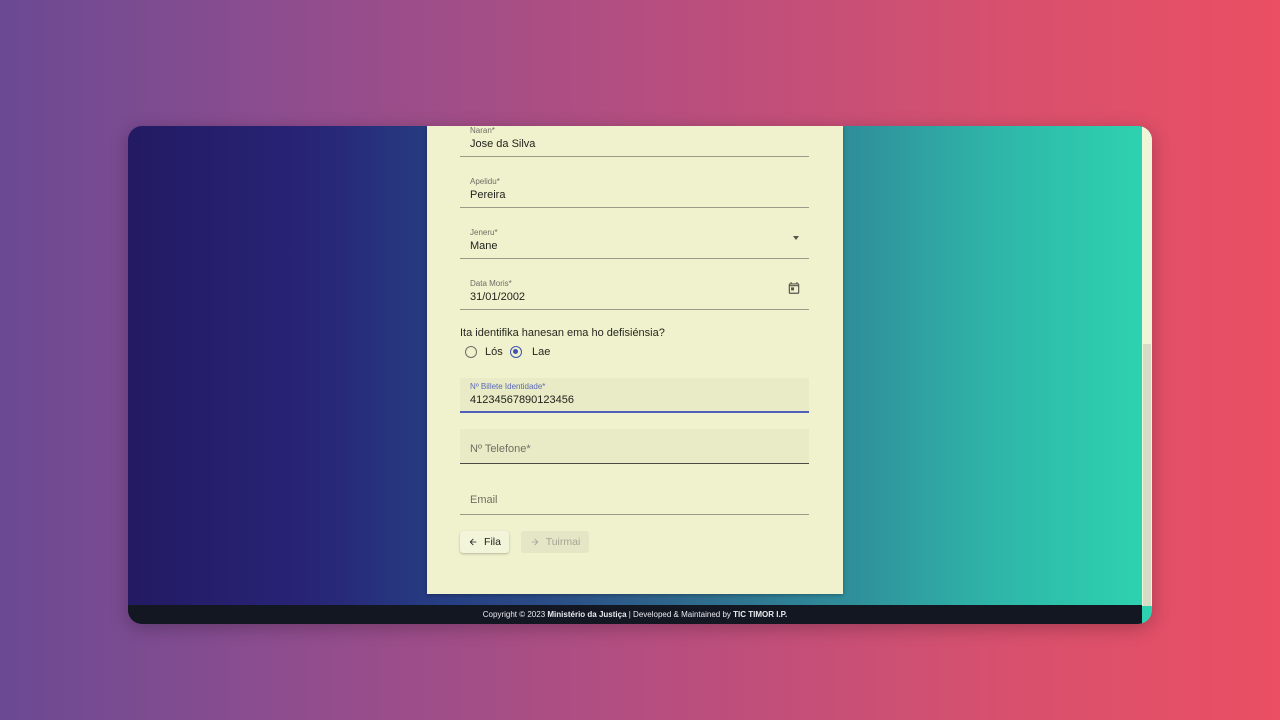 Image resolution: width=1280 pixels, height=720 pixels. Describe the element at coordinates (515, 614) in the screenshot. I see `footer-copyright: Copyright © 2023` at that location.